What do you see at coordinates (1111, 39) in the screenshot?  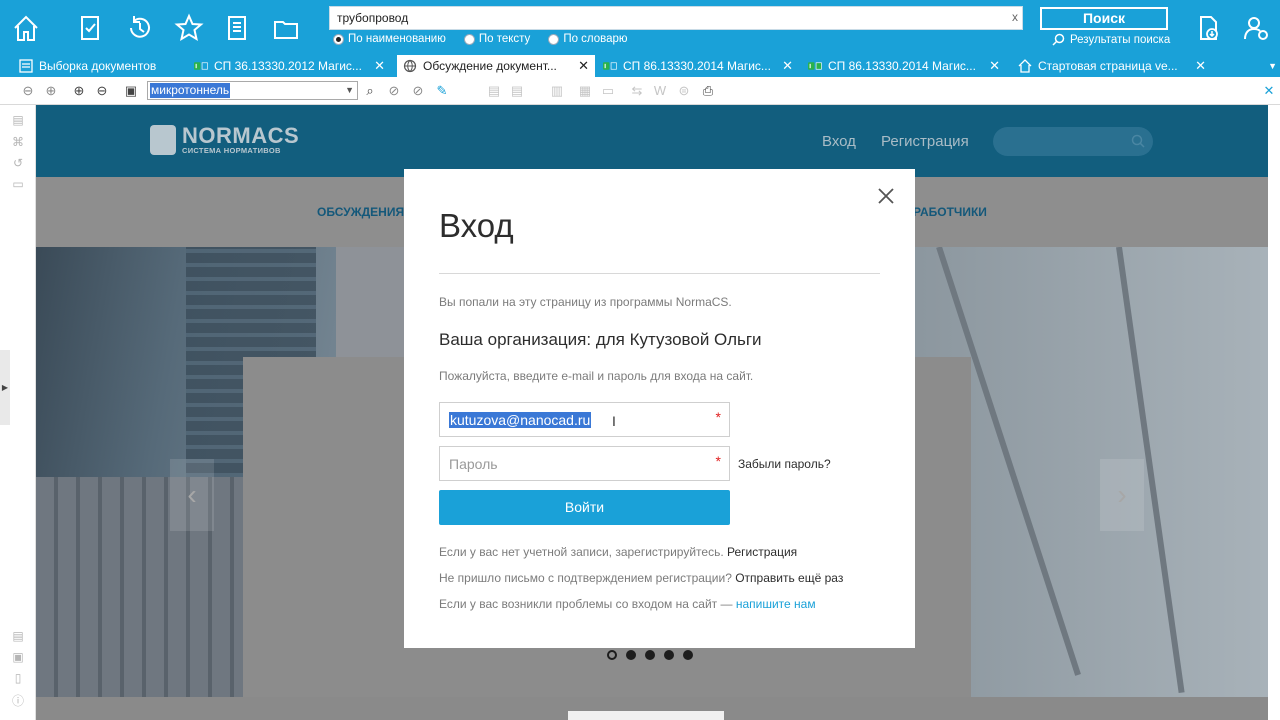 I see `search-results-link: Результаты поиска` at bounding box center [1111, 39].